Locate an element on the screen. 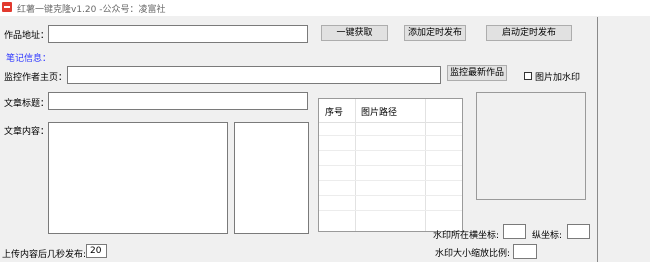 The width and height of the screenshot is (650, 262). watermark-y-label: 纵坐标: is located at coordinates (547, 236).